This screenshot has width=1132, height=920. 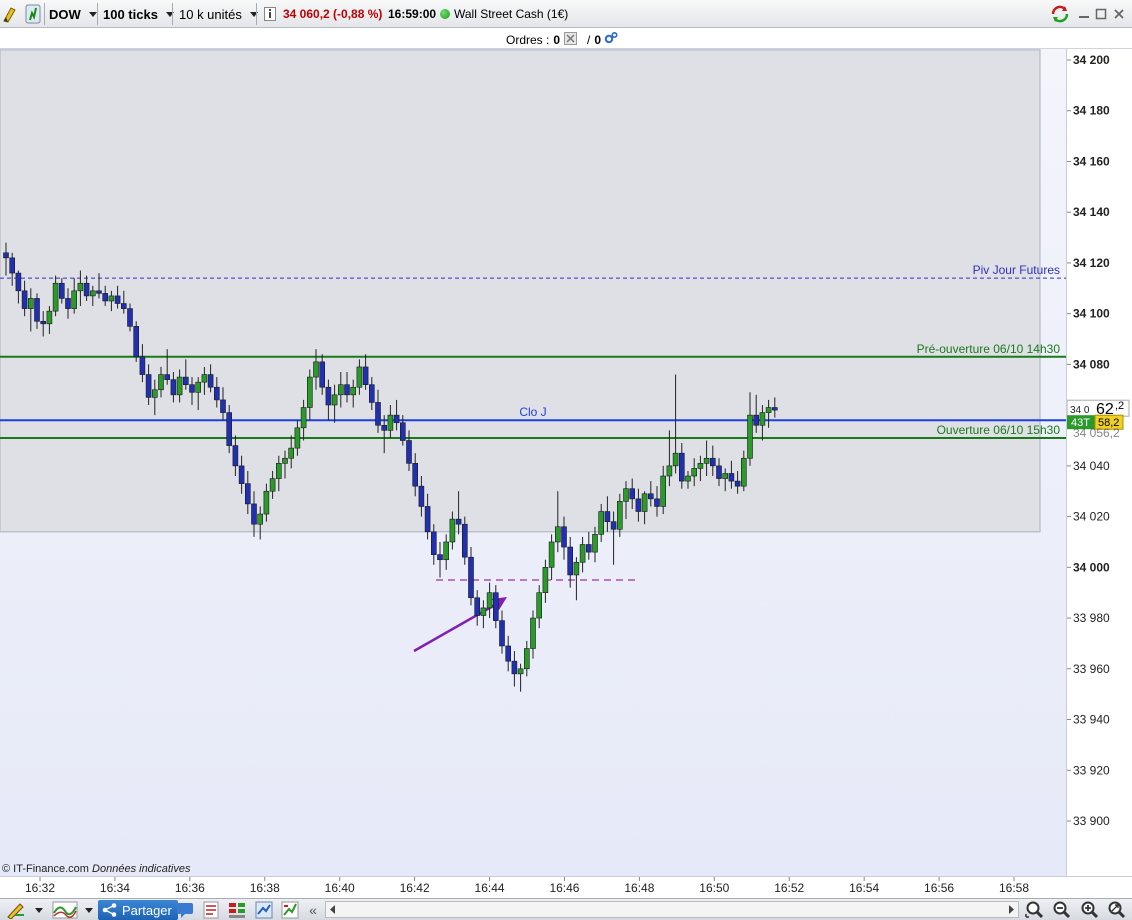 I want to click on compare-icon, so click(x=264, y=910).